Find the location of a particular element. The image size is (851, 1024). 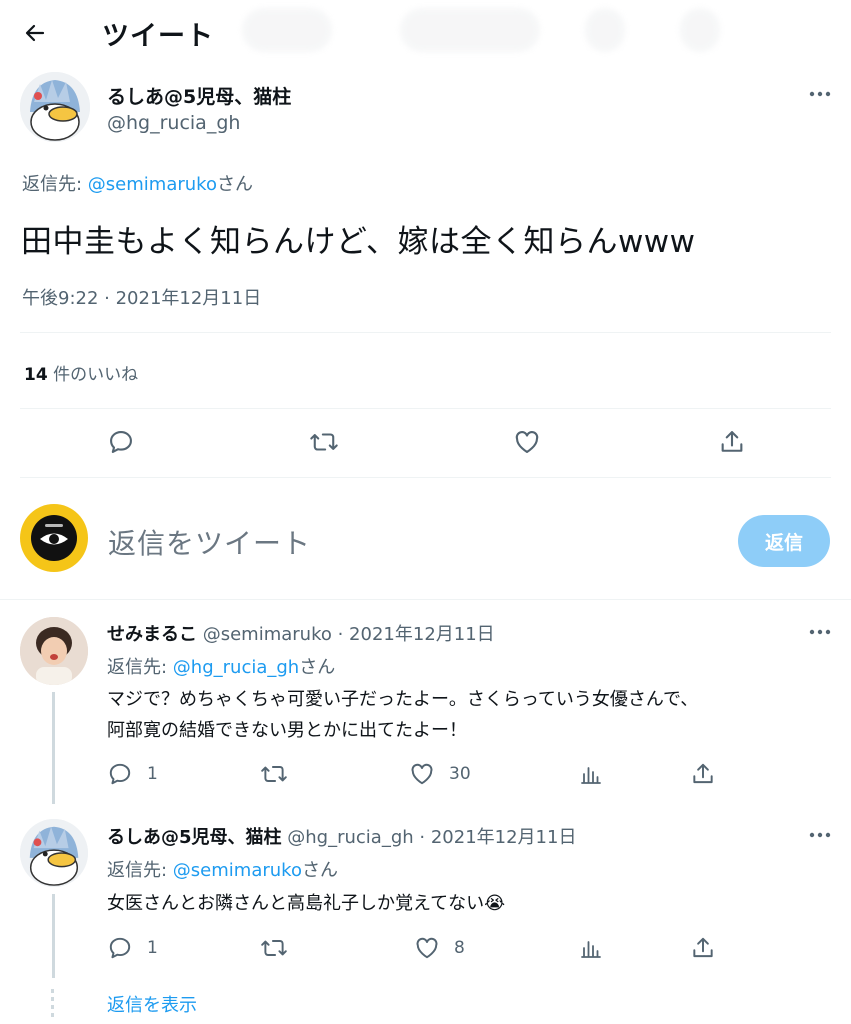

like-count: 30 is located at coordinates (460, 774).